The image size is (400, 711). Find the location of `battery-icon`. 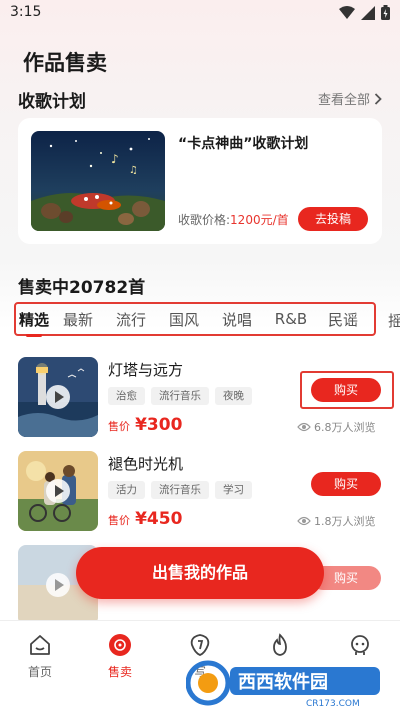

battery-icon is located at coordinates (385, 12).